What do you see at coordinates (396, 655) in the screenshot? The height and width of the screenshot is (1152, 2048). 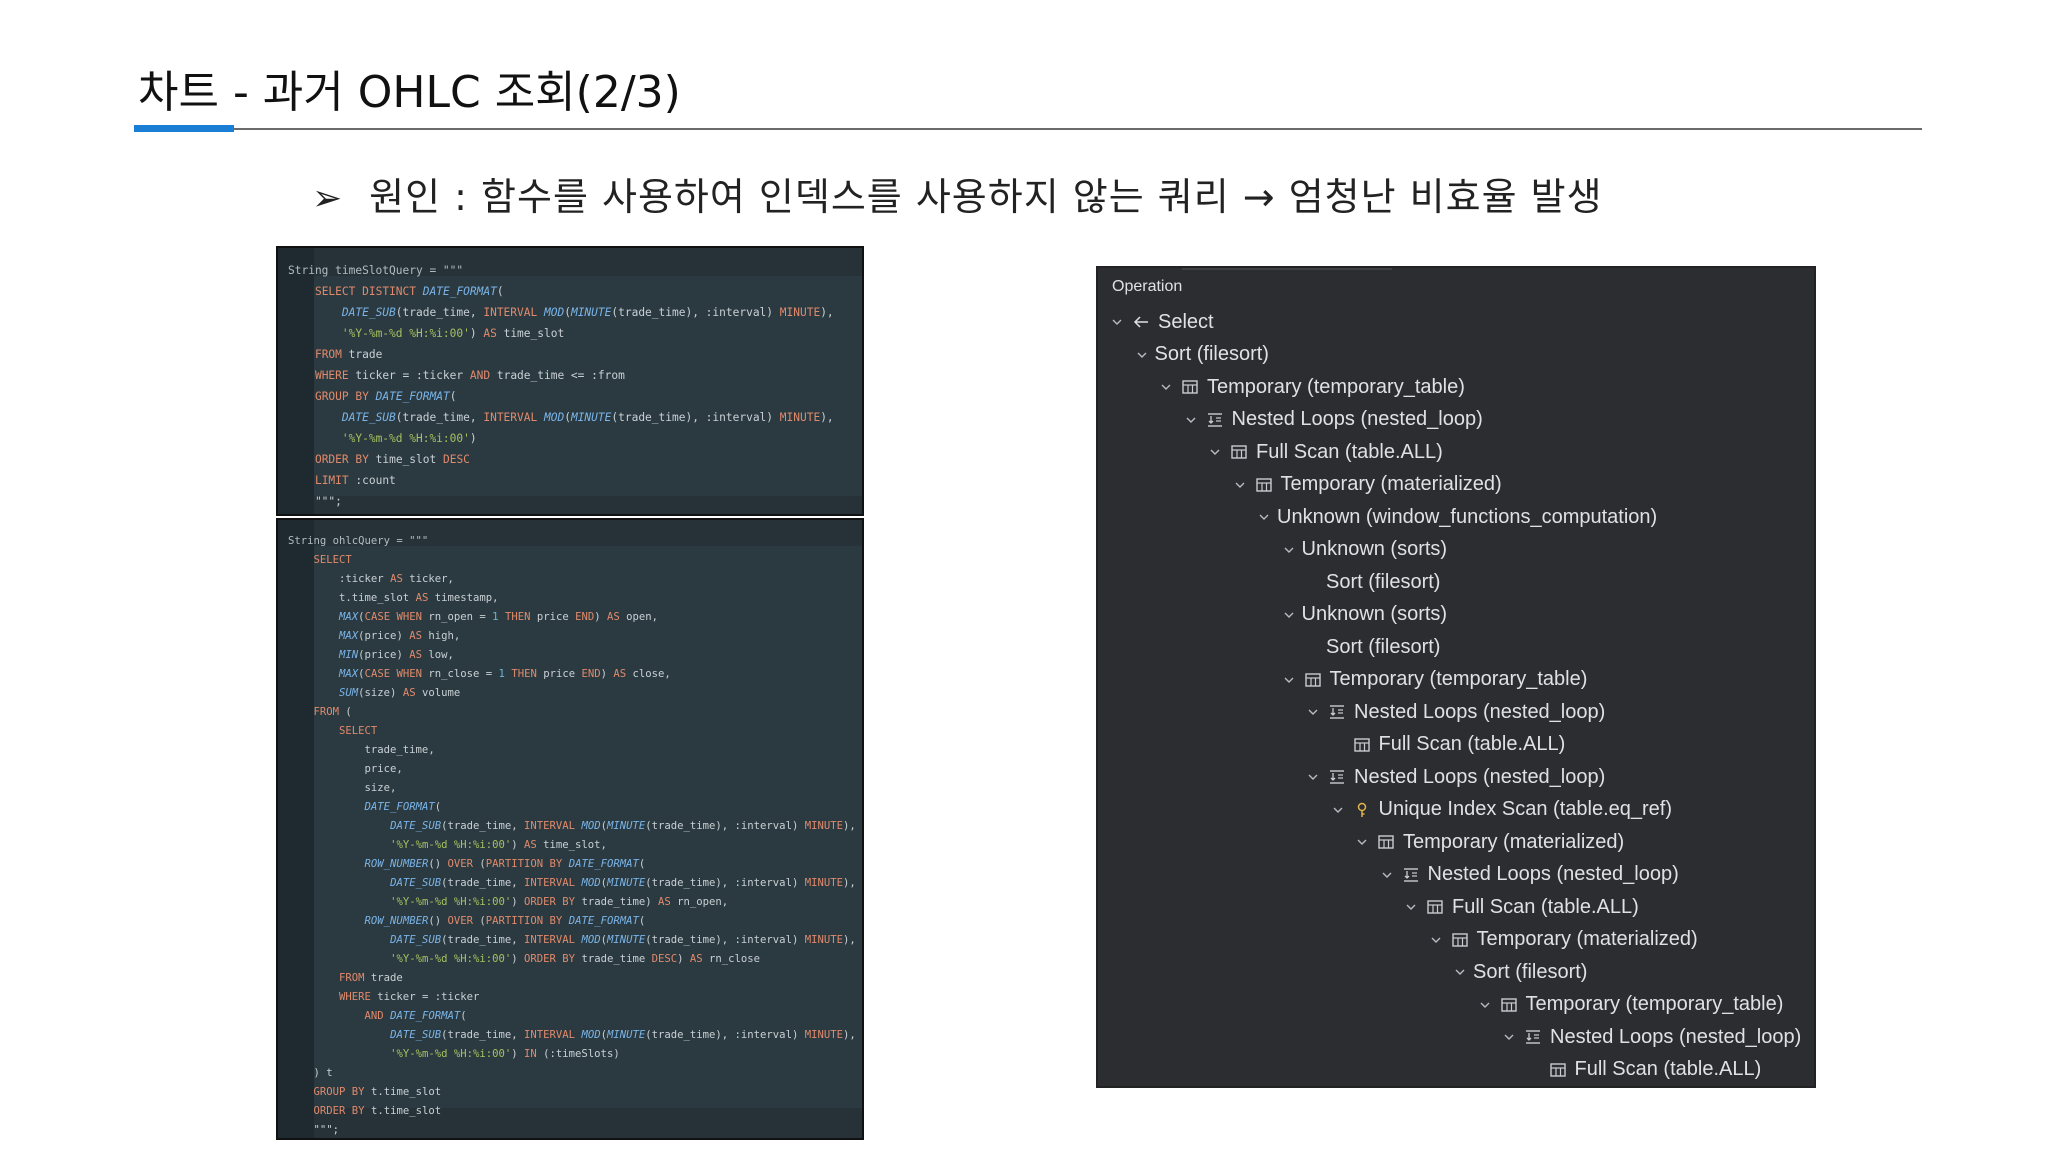 I see `code-line: MIN(price) AS low,` at bounding box center [396, 655].